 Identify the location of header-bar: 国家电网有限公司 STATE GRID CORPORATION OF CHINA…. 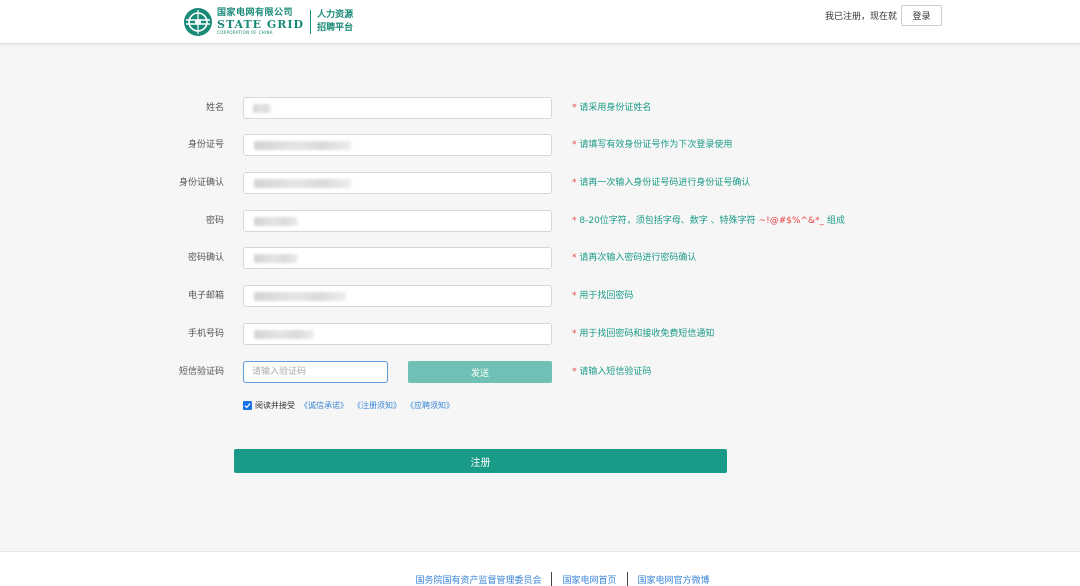
(540, 22).